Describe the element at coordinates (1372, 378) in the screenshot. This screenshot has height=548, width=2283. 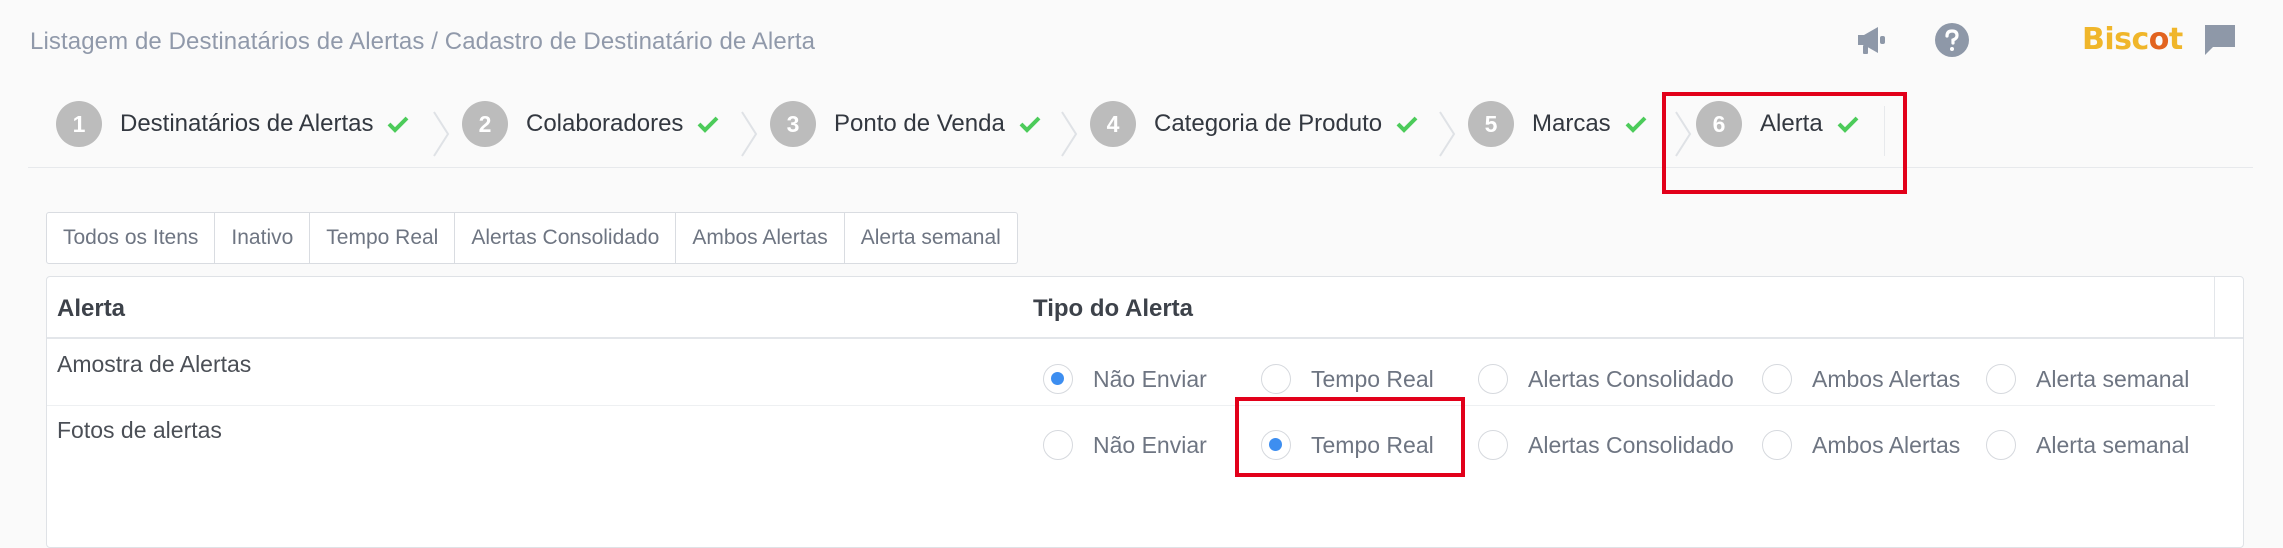
I see `option-label: Tempo Real` at that location.